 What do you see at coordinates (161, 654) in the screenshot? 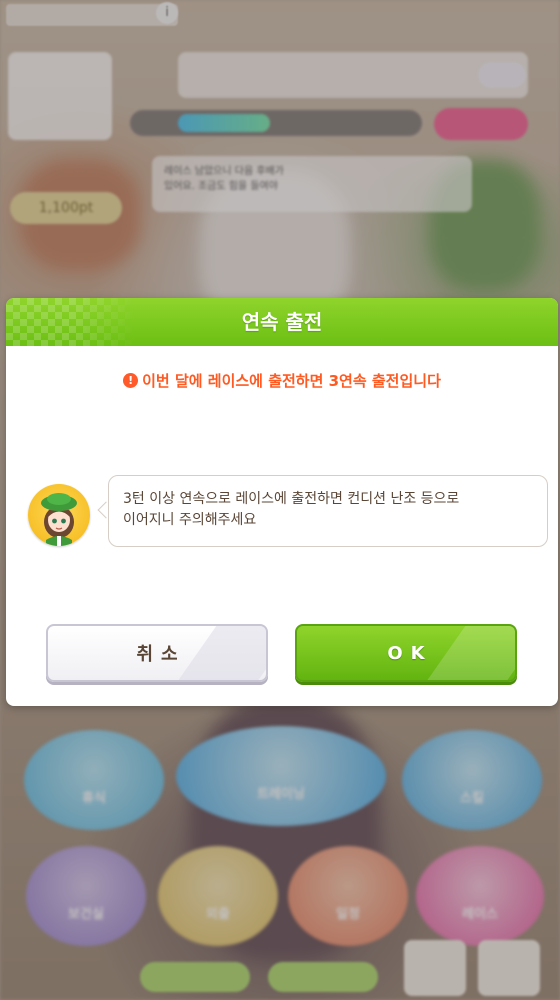
I see `cancel-label: 취소` at bounding box center [161, 654].